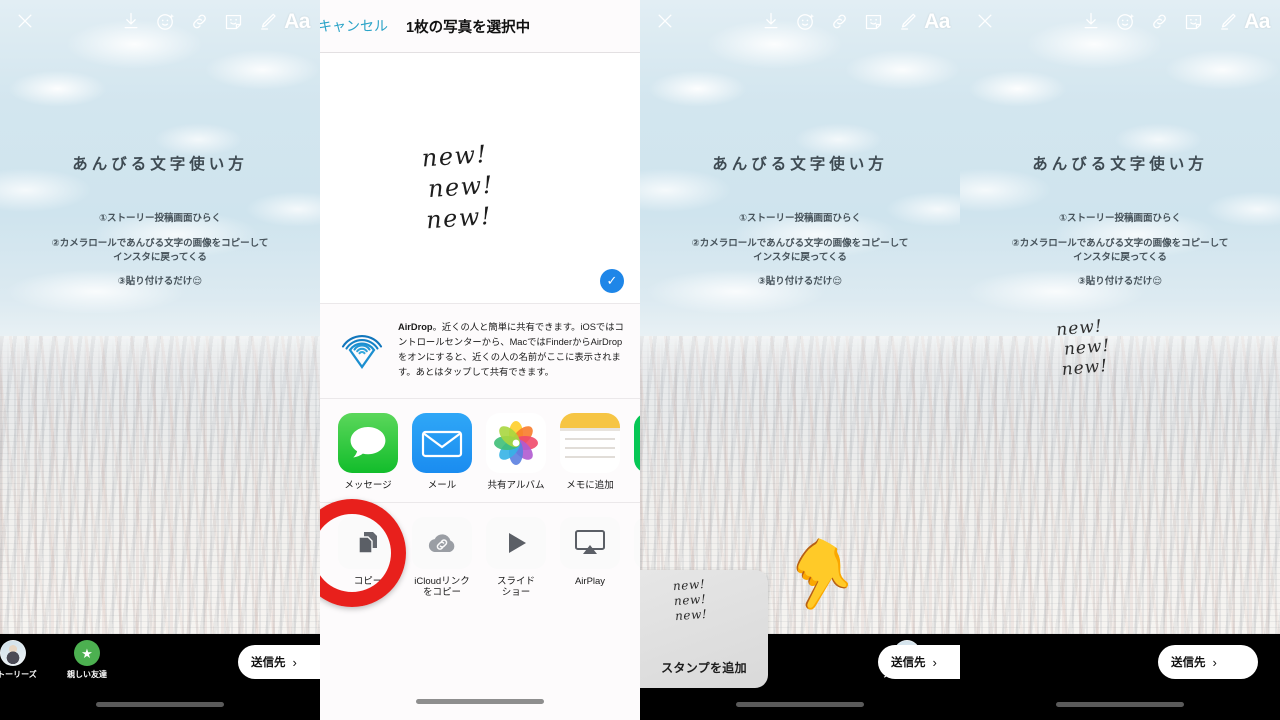 This screenshot has width=1280, height=720. I want to click on airdrop-name: AirDrop, so click(415, 327).